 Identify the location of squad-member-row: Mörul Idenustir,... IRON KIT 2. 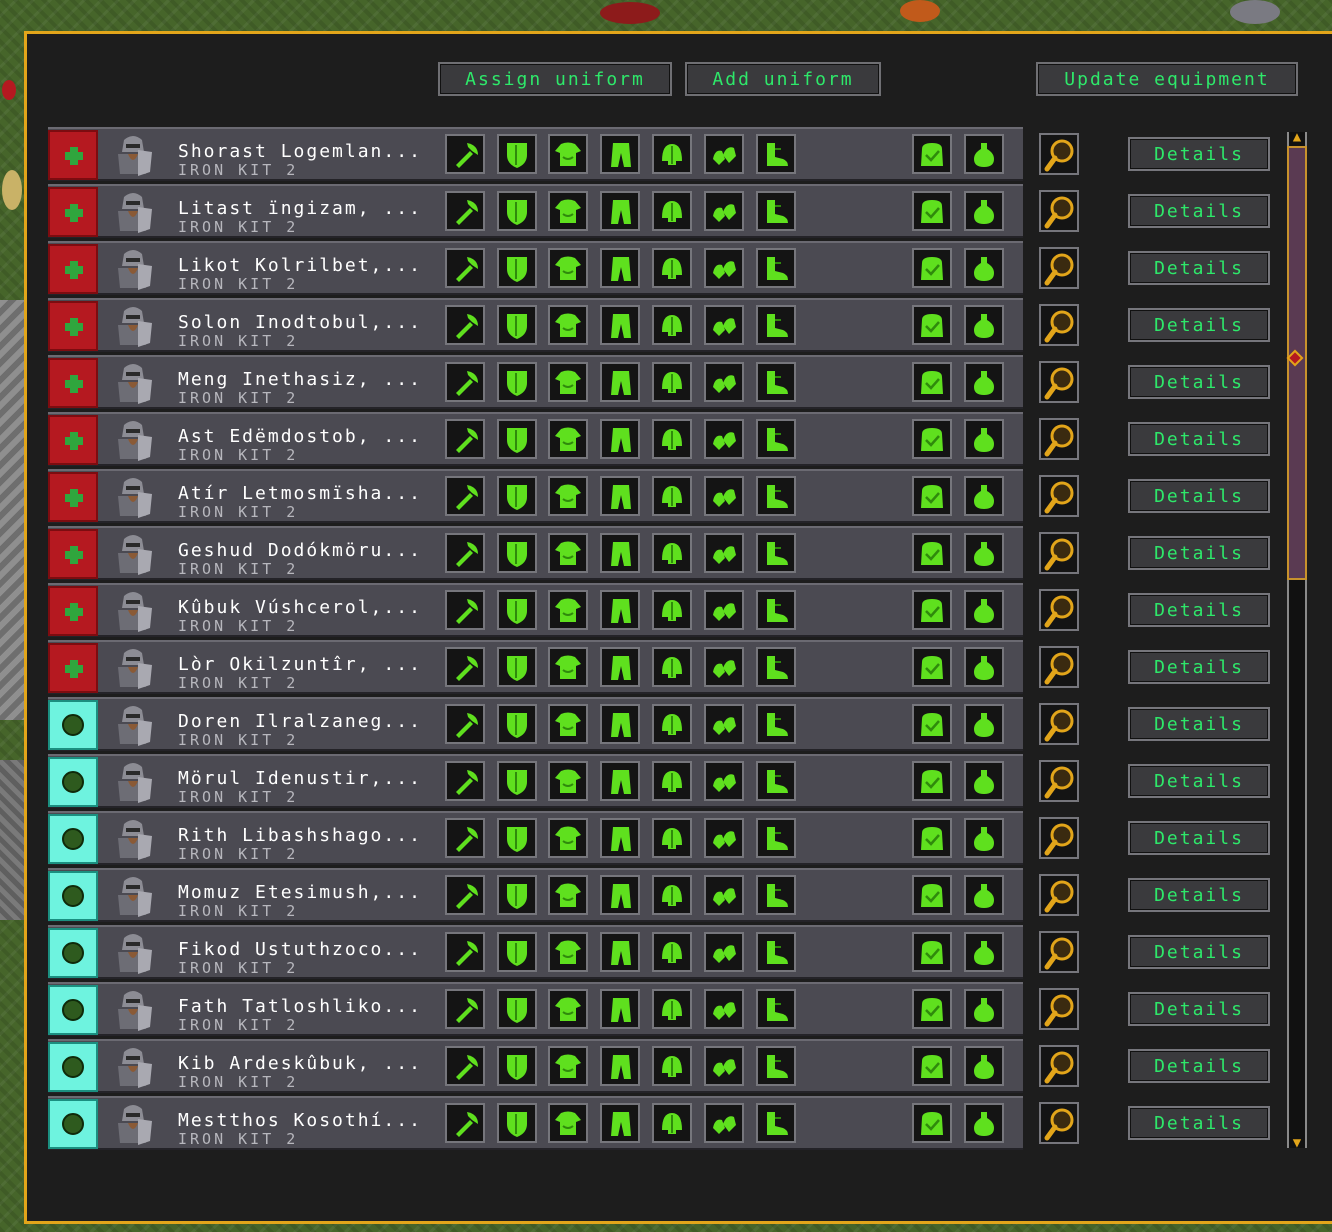
(535, 781).